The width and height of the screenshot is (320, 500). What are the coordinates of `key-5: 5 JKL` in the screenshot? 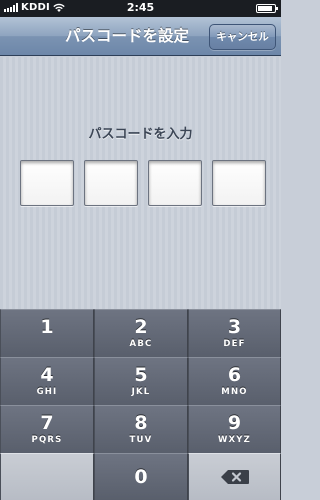 It's located at (141, 381).